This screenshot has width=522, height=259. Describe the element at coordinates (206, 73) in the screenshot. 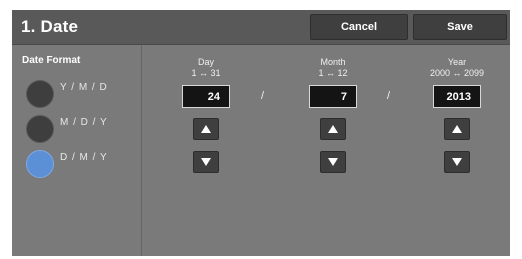

I see `day-range: 1 ↔ 31` at that location.